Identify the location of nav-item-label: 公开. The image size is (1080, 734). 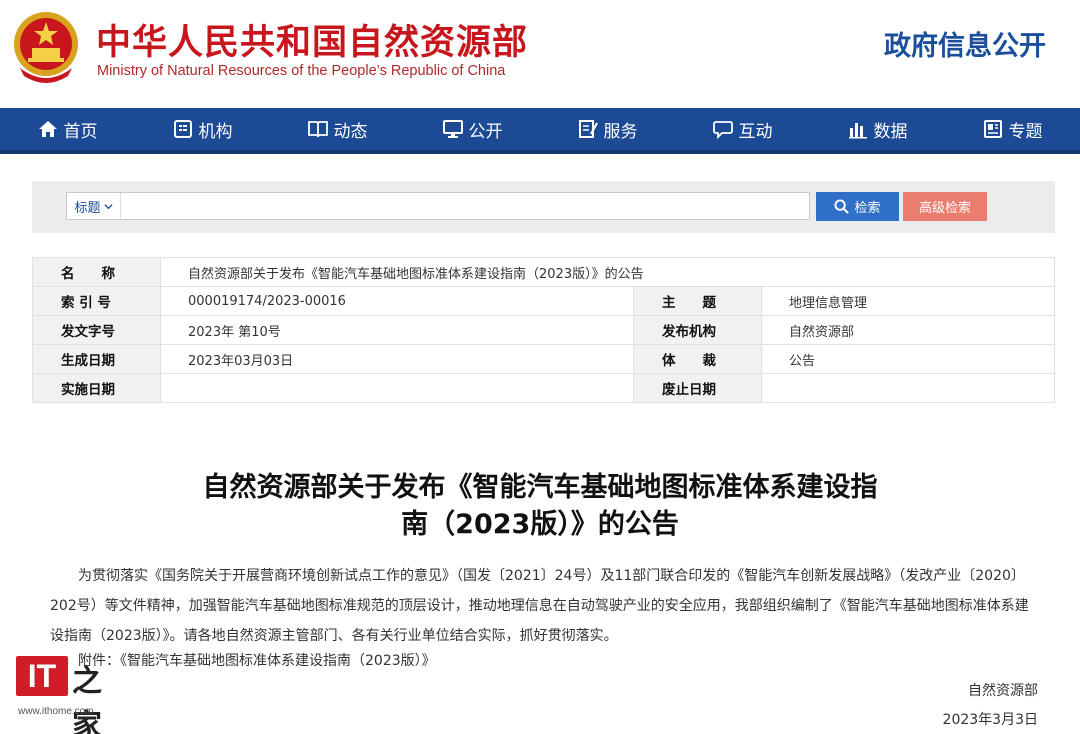
(485, 131).